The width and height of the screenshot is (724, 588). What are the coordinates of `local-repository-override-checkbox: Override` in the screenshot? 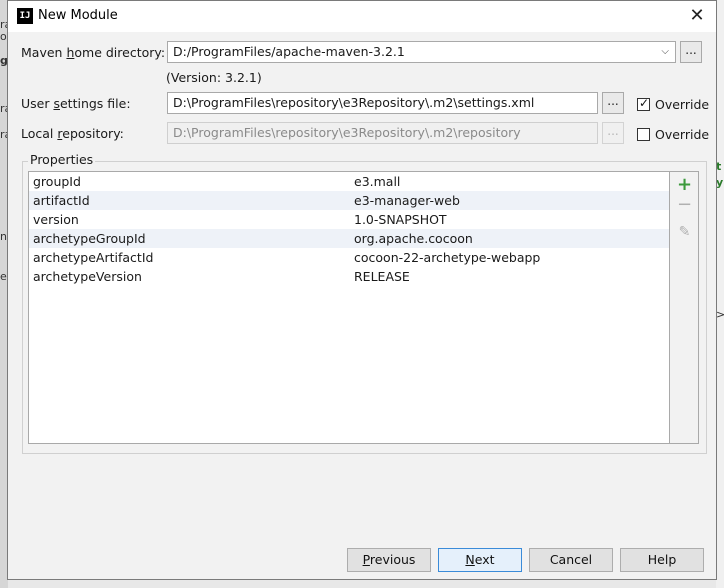 It's located at (673, 134).